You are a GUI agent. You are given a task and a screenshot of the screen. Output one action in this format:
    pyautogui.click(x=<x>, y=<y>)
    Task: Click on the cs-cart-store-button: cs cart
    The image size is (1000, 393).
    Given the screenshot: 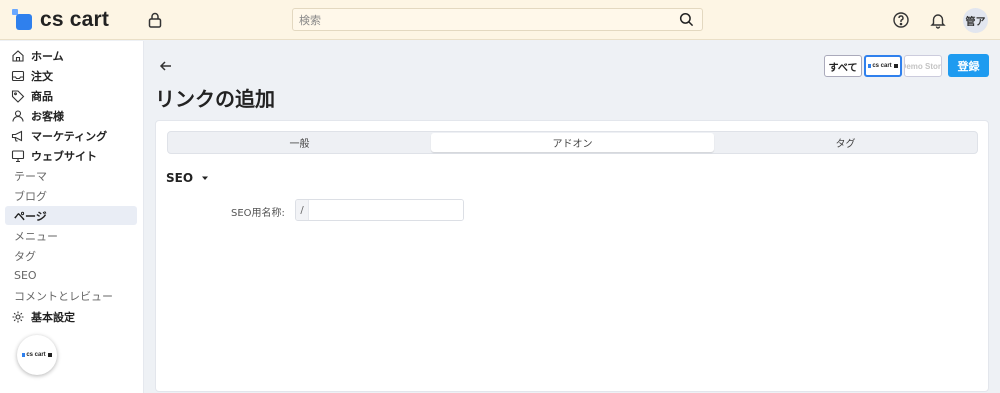 What is the action you would take?
    pyautogui.click(x=883, y=66)
    